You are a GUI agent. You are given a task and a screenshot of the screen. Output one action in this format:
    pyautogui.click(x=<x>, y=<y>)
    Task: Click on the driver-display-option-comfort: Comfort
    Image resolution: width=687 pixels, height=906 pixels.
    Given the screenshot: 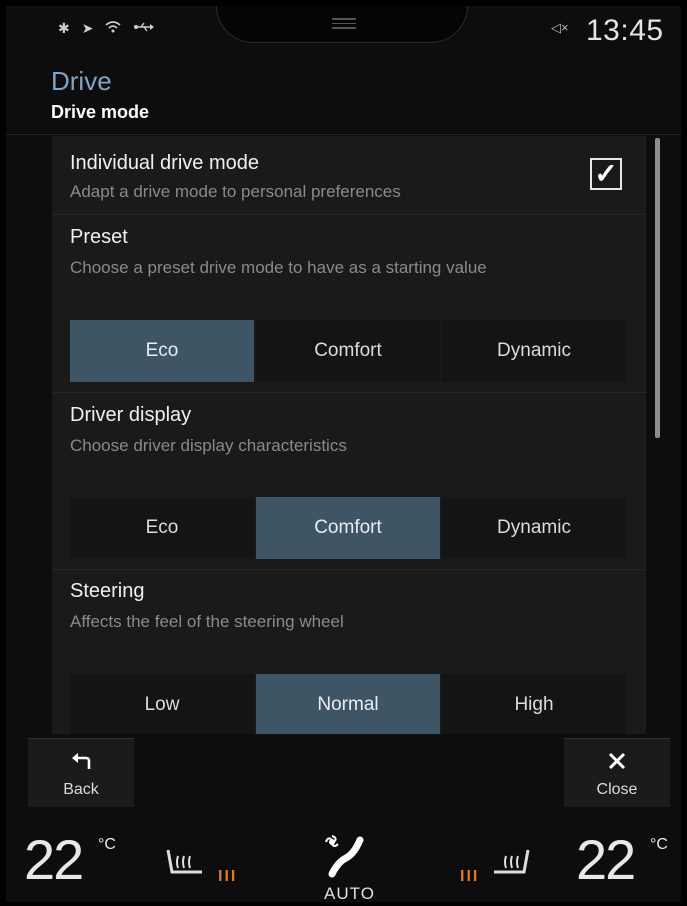 What is the action you would take?
    pyautogui.click(x=348, y=528)
    